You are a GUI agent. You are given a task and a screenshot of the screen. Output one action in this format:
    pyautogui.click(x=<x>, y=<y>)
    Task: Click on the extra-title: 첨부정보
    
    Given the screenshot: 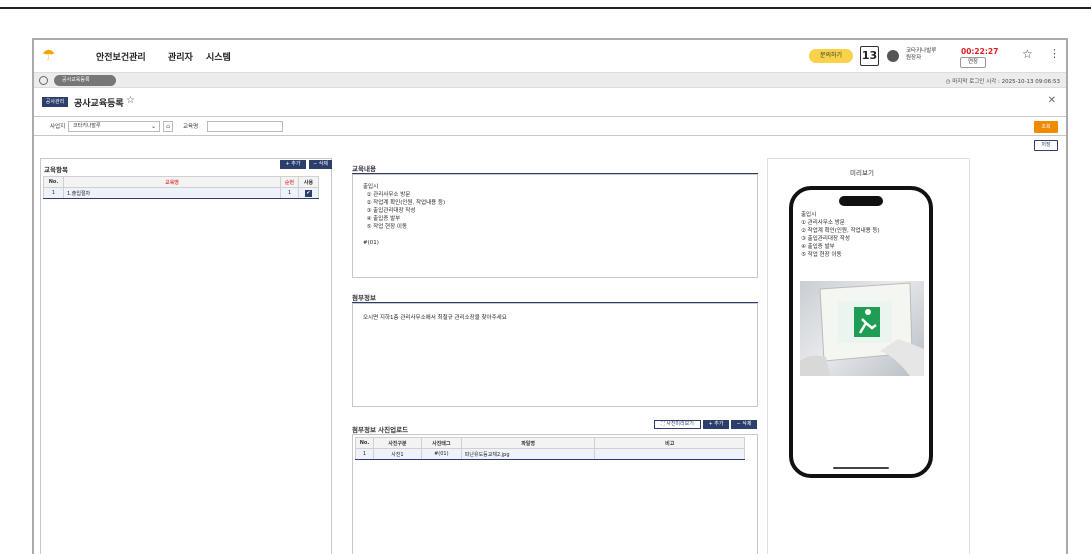 What is the action you would take?
    pyautogui.click(x=364, y=298)
    